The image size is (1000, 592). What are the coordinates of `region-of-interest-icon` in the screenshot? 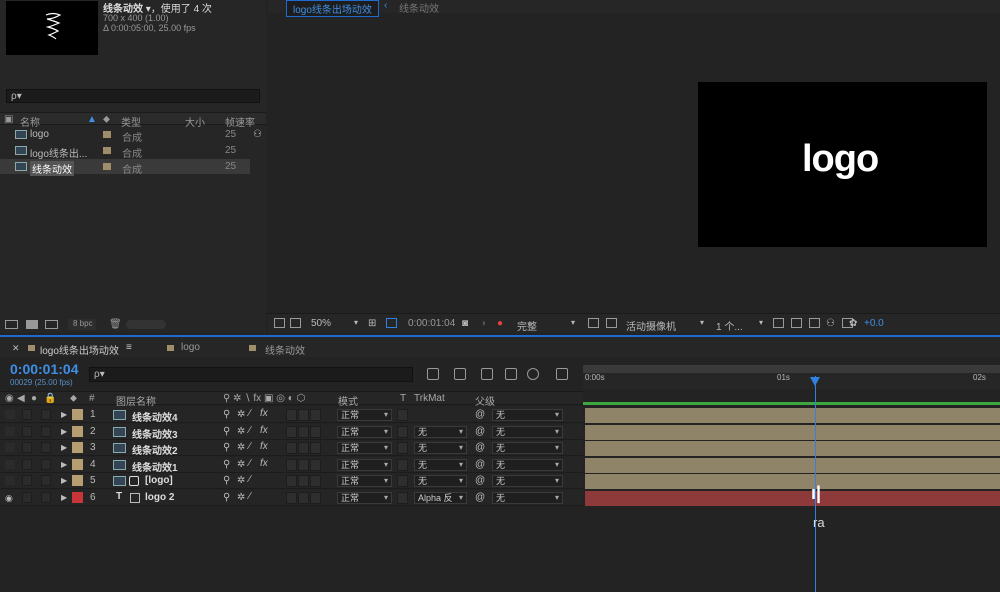 It's located at (593, 323).